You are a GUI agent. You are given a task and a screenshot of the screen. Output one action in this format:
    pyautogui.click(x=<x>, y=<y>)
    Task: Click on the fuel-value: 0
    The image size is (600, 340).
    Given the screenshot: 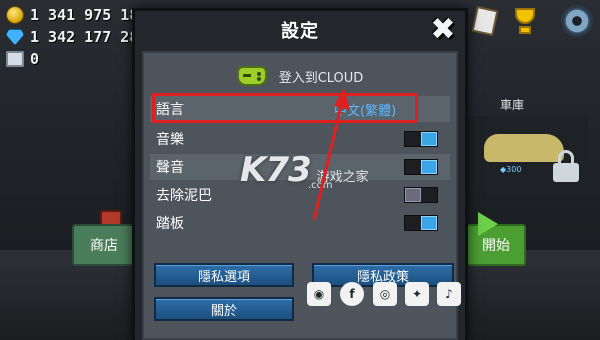 What is the action you would take?
    pyautogui.click(x=35, y=59)
    